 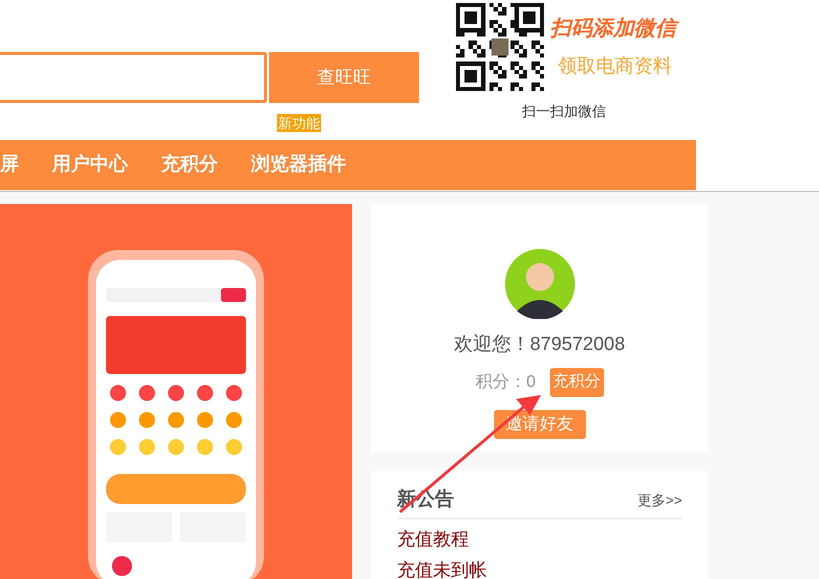 I want to click on notice-link: 充值教程, so click(x=539, y=539).